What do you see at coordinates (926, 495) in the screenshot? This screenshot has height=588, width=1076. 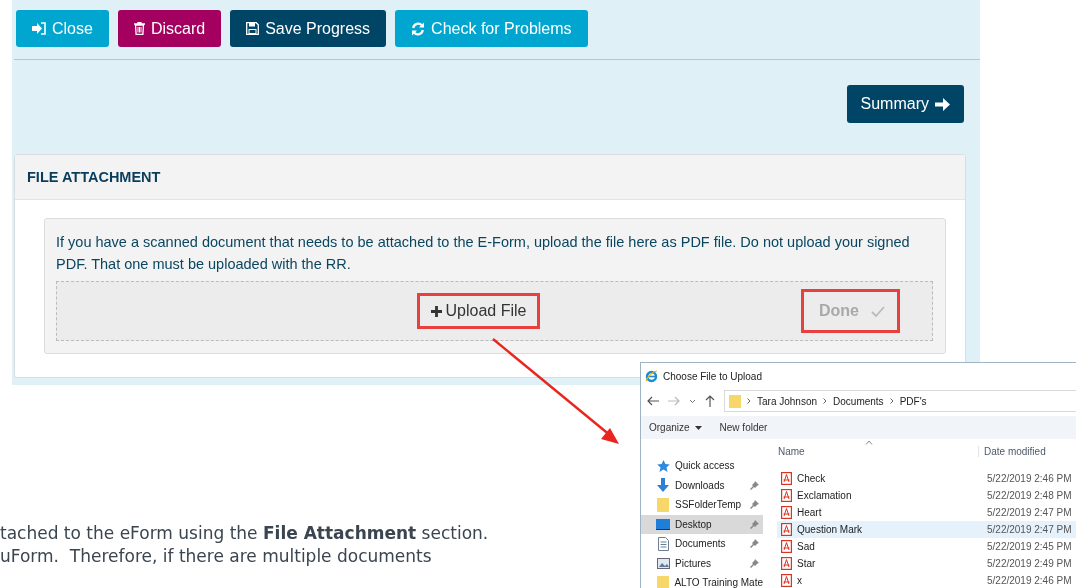 I see `file-row: Exclamation 5/22/2019 2:48 PM` at bounding box center [926, 495].